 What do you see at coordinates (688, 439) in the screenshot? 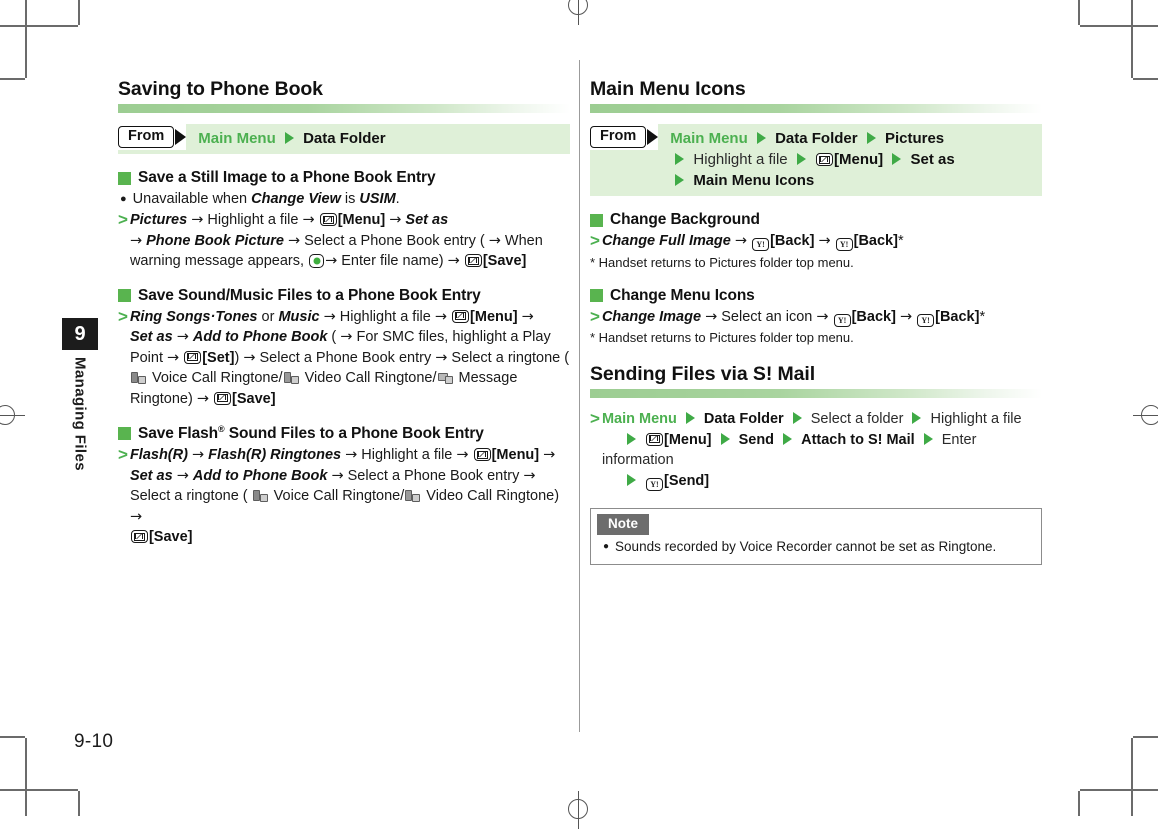
I see `step-item-menu: [Menu]` at bounding box center [688, 439].